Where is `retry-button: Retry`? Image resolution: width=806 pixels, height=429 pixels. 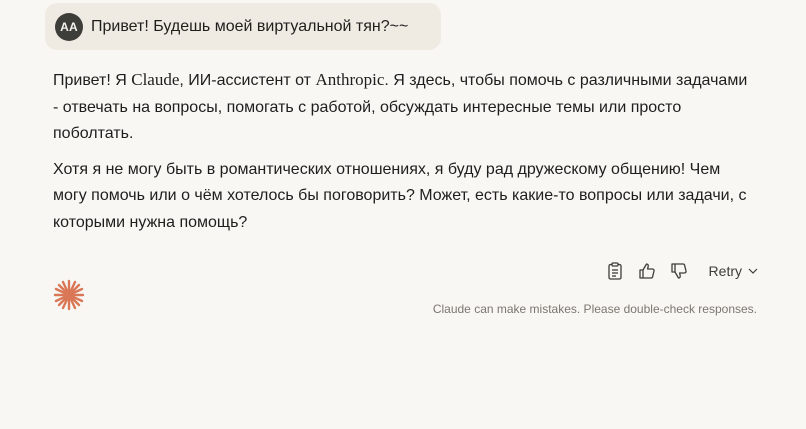 retry-button: Retry is located at coordinates (733, 271).